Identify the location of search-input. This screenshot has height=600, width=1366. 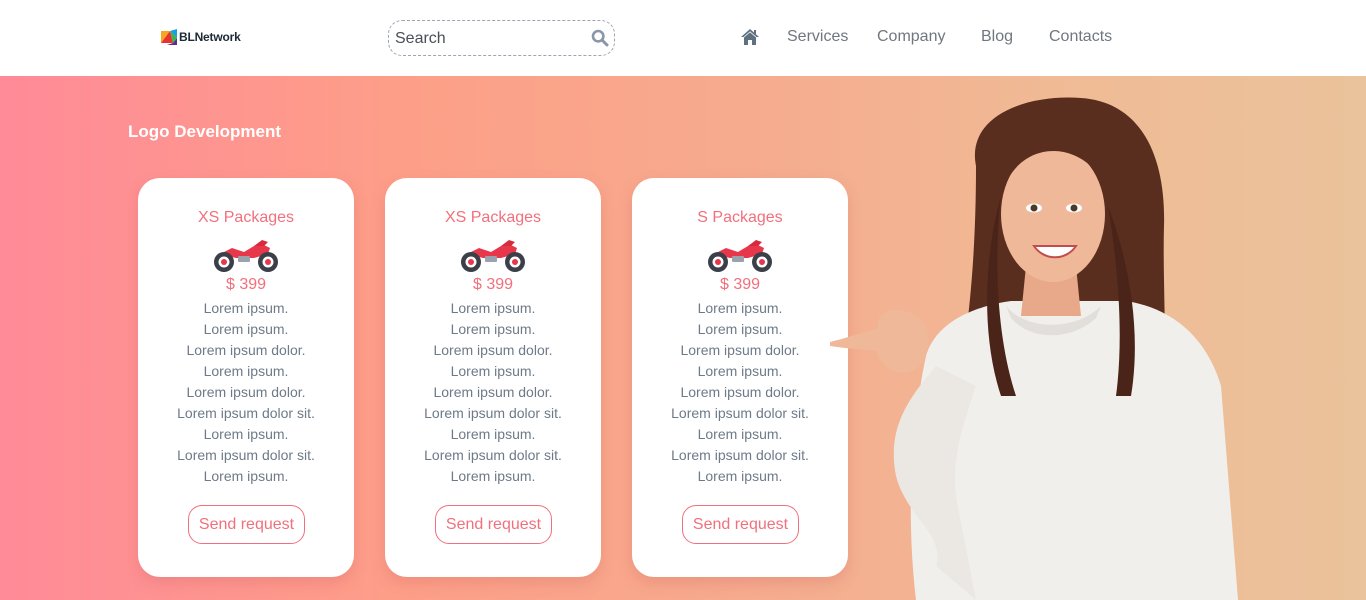
(490, 39).